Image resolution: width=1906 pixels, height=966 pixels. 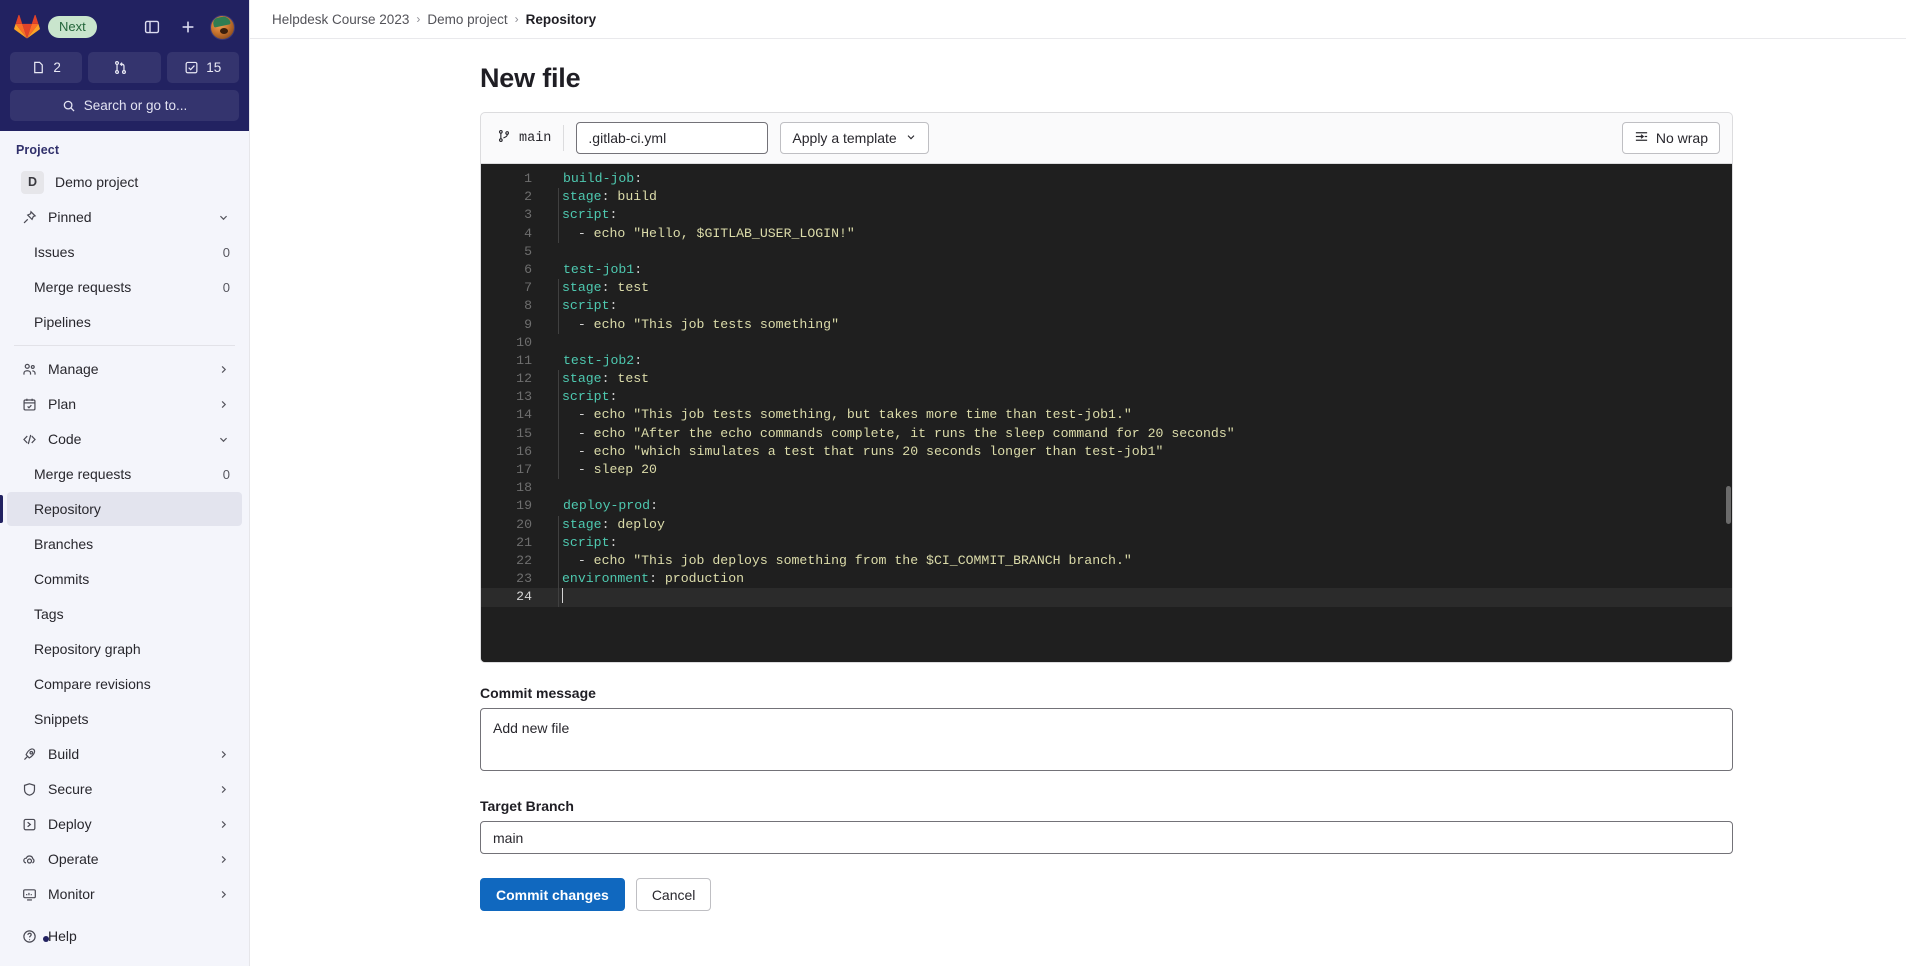 I want to click on sidebar-item-label: Demo project, so click(x=97, y=182).